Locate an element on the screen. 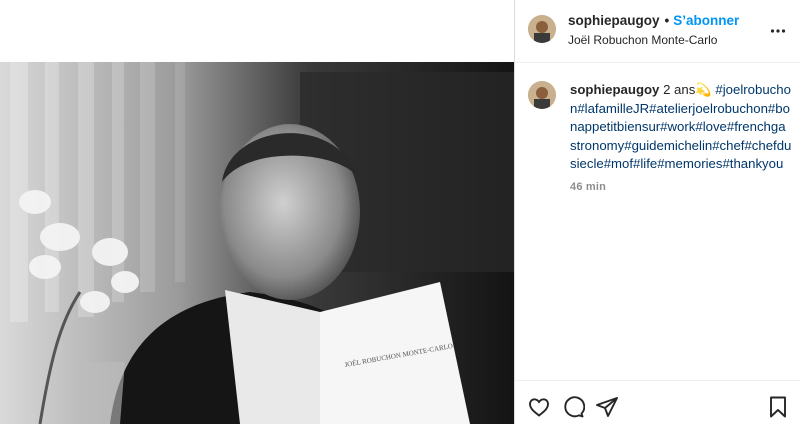 This screenshot has height=425, width=800. heart-icon is located at coordinates (539, 407).